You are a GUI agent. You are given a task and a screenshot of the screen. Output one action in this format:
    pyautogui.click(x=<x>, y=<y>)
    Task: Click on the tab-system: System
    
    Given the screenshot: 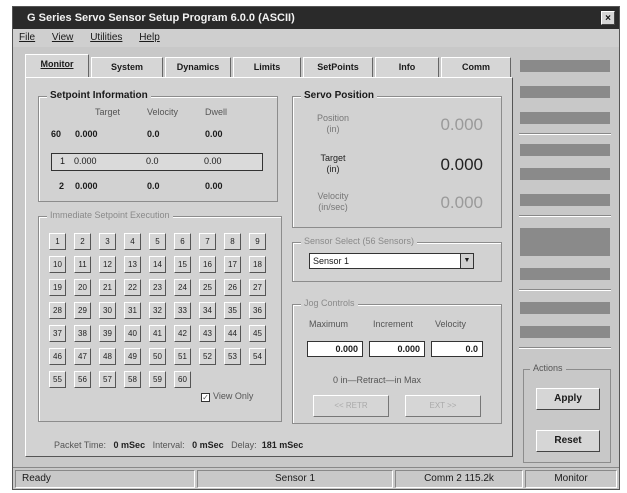 What is the action you would take?
    pyautogui.click(x=127, y=67)
    